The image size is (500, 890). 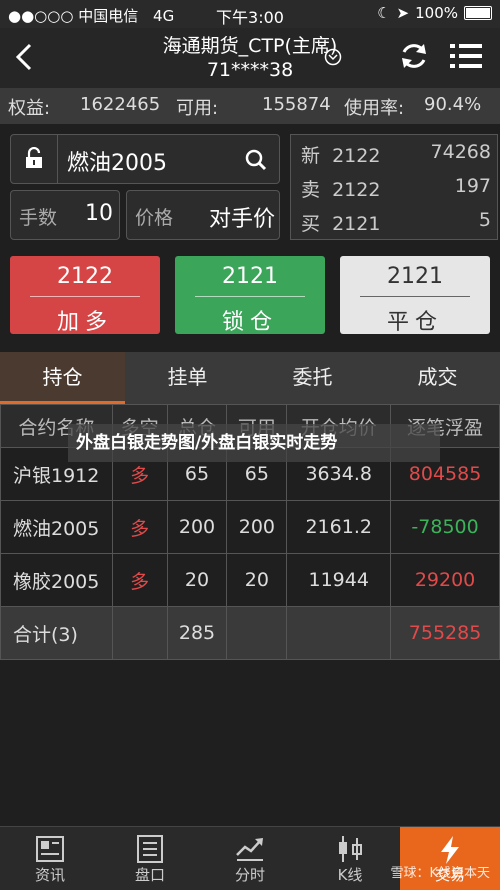 I want to click on candlestick-icon, so click(x=350, y=849).